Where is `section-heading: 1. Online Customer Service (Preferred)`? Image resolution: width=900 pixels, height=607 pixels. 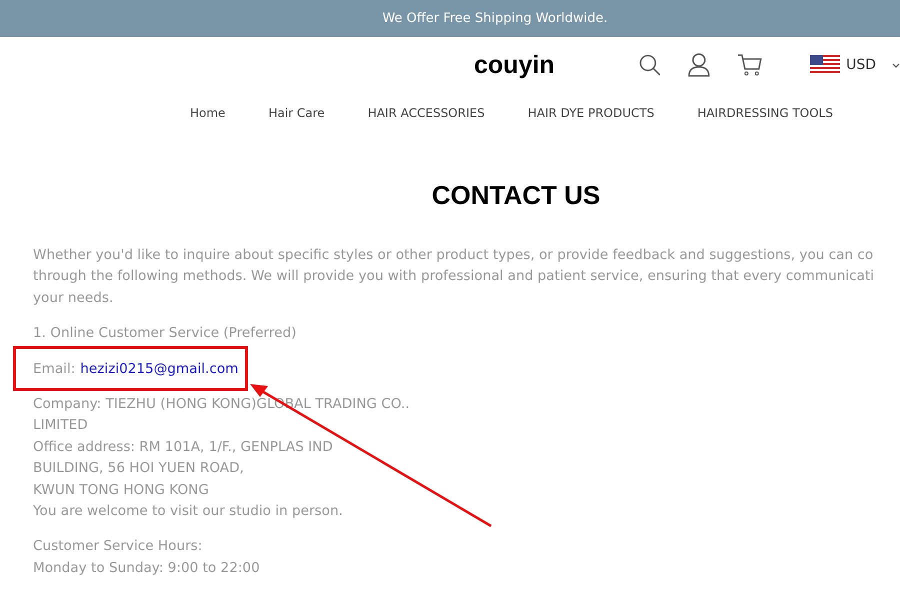
section-heading: 1. Online Customer Service (Preferred) is located at coordinates (165, 334).